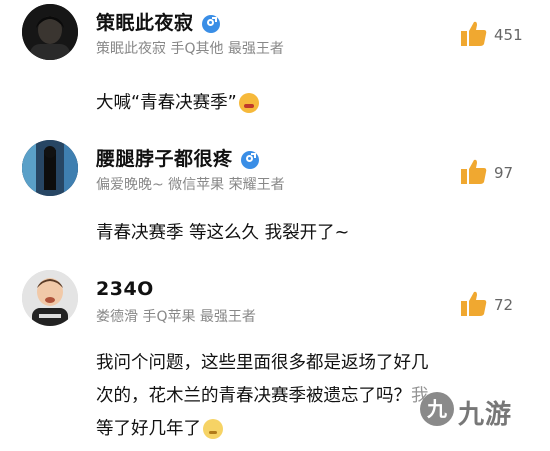  I want to click on comment-text-line-1: 我问个问题，这些里面很多都是返场了好几, so click(262, 363).